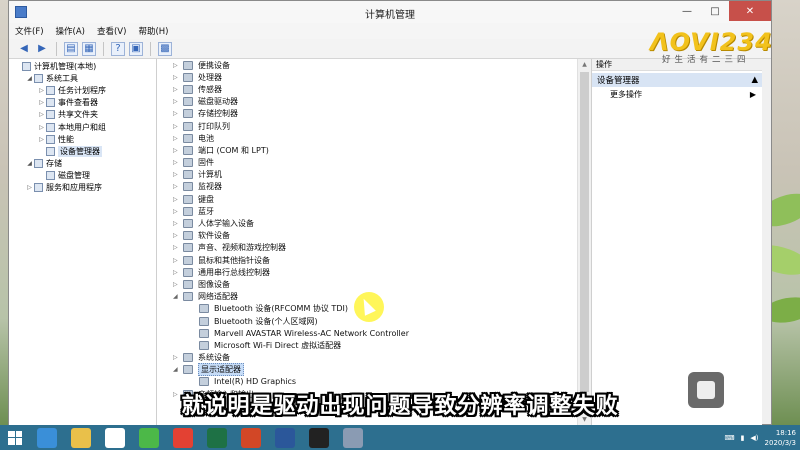 The height and width of the screenshot is (450, 800). Describe the element at coordinates (82, 103) in the screenshot. I see `tree-node: ▷ 事件查看器` at that location.